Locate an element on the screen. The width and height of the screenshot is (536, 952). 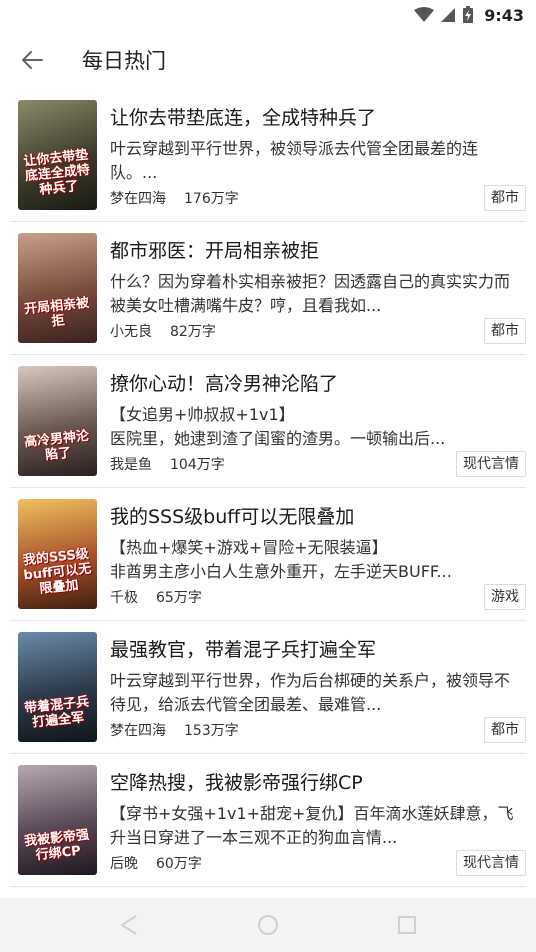
book-cover: 带着混子兵打遍全军 is located at coordinates (57, 687).